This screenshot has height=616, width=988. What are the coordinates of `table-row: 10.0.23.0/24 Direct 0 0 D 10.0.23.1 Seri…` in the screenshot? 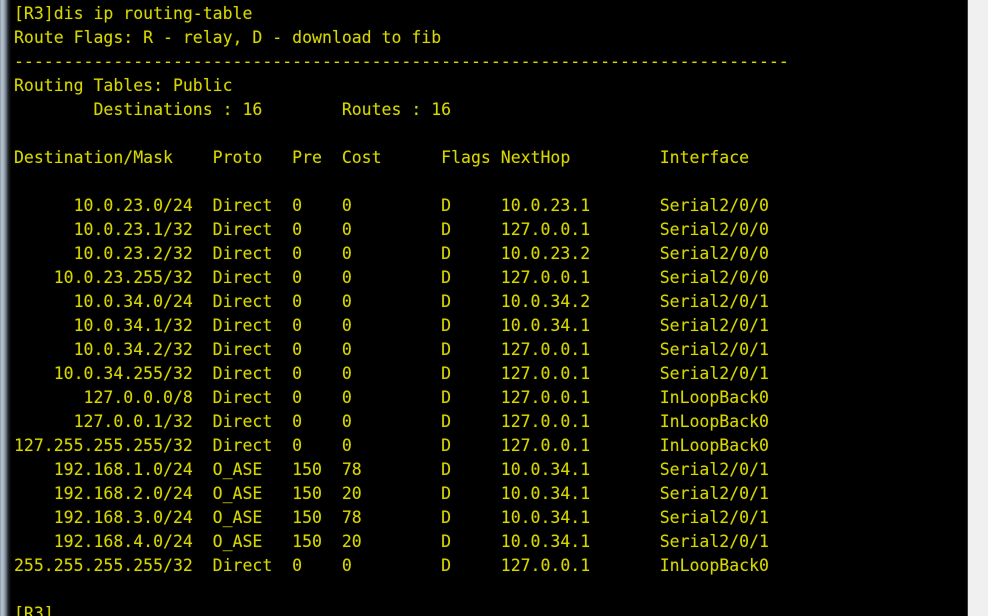 It's located at (391, 205).